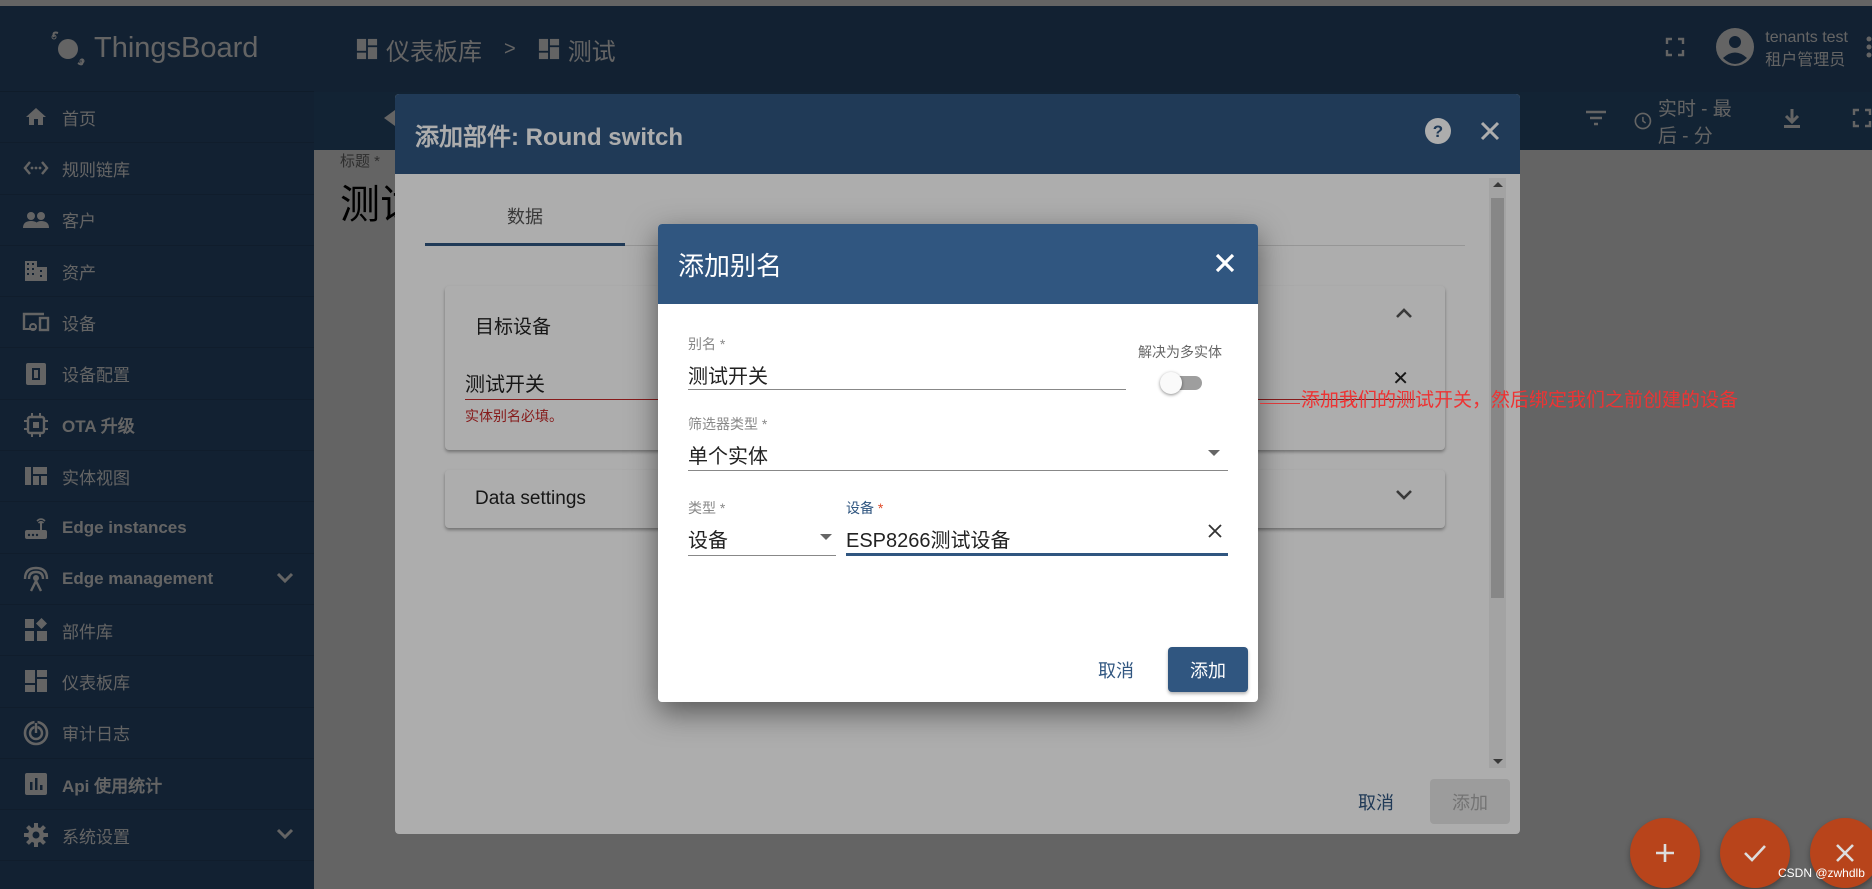  Describe the element at coordinates (1280, 403) in the screenshot. I see `annotation-line` at that location.